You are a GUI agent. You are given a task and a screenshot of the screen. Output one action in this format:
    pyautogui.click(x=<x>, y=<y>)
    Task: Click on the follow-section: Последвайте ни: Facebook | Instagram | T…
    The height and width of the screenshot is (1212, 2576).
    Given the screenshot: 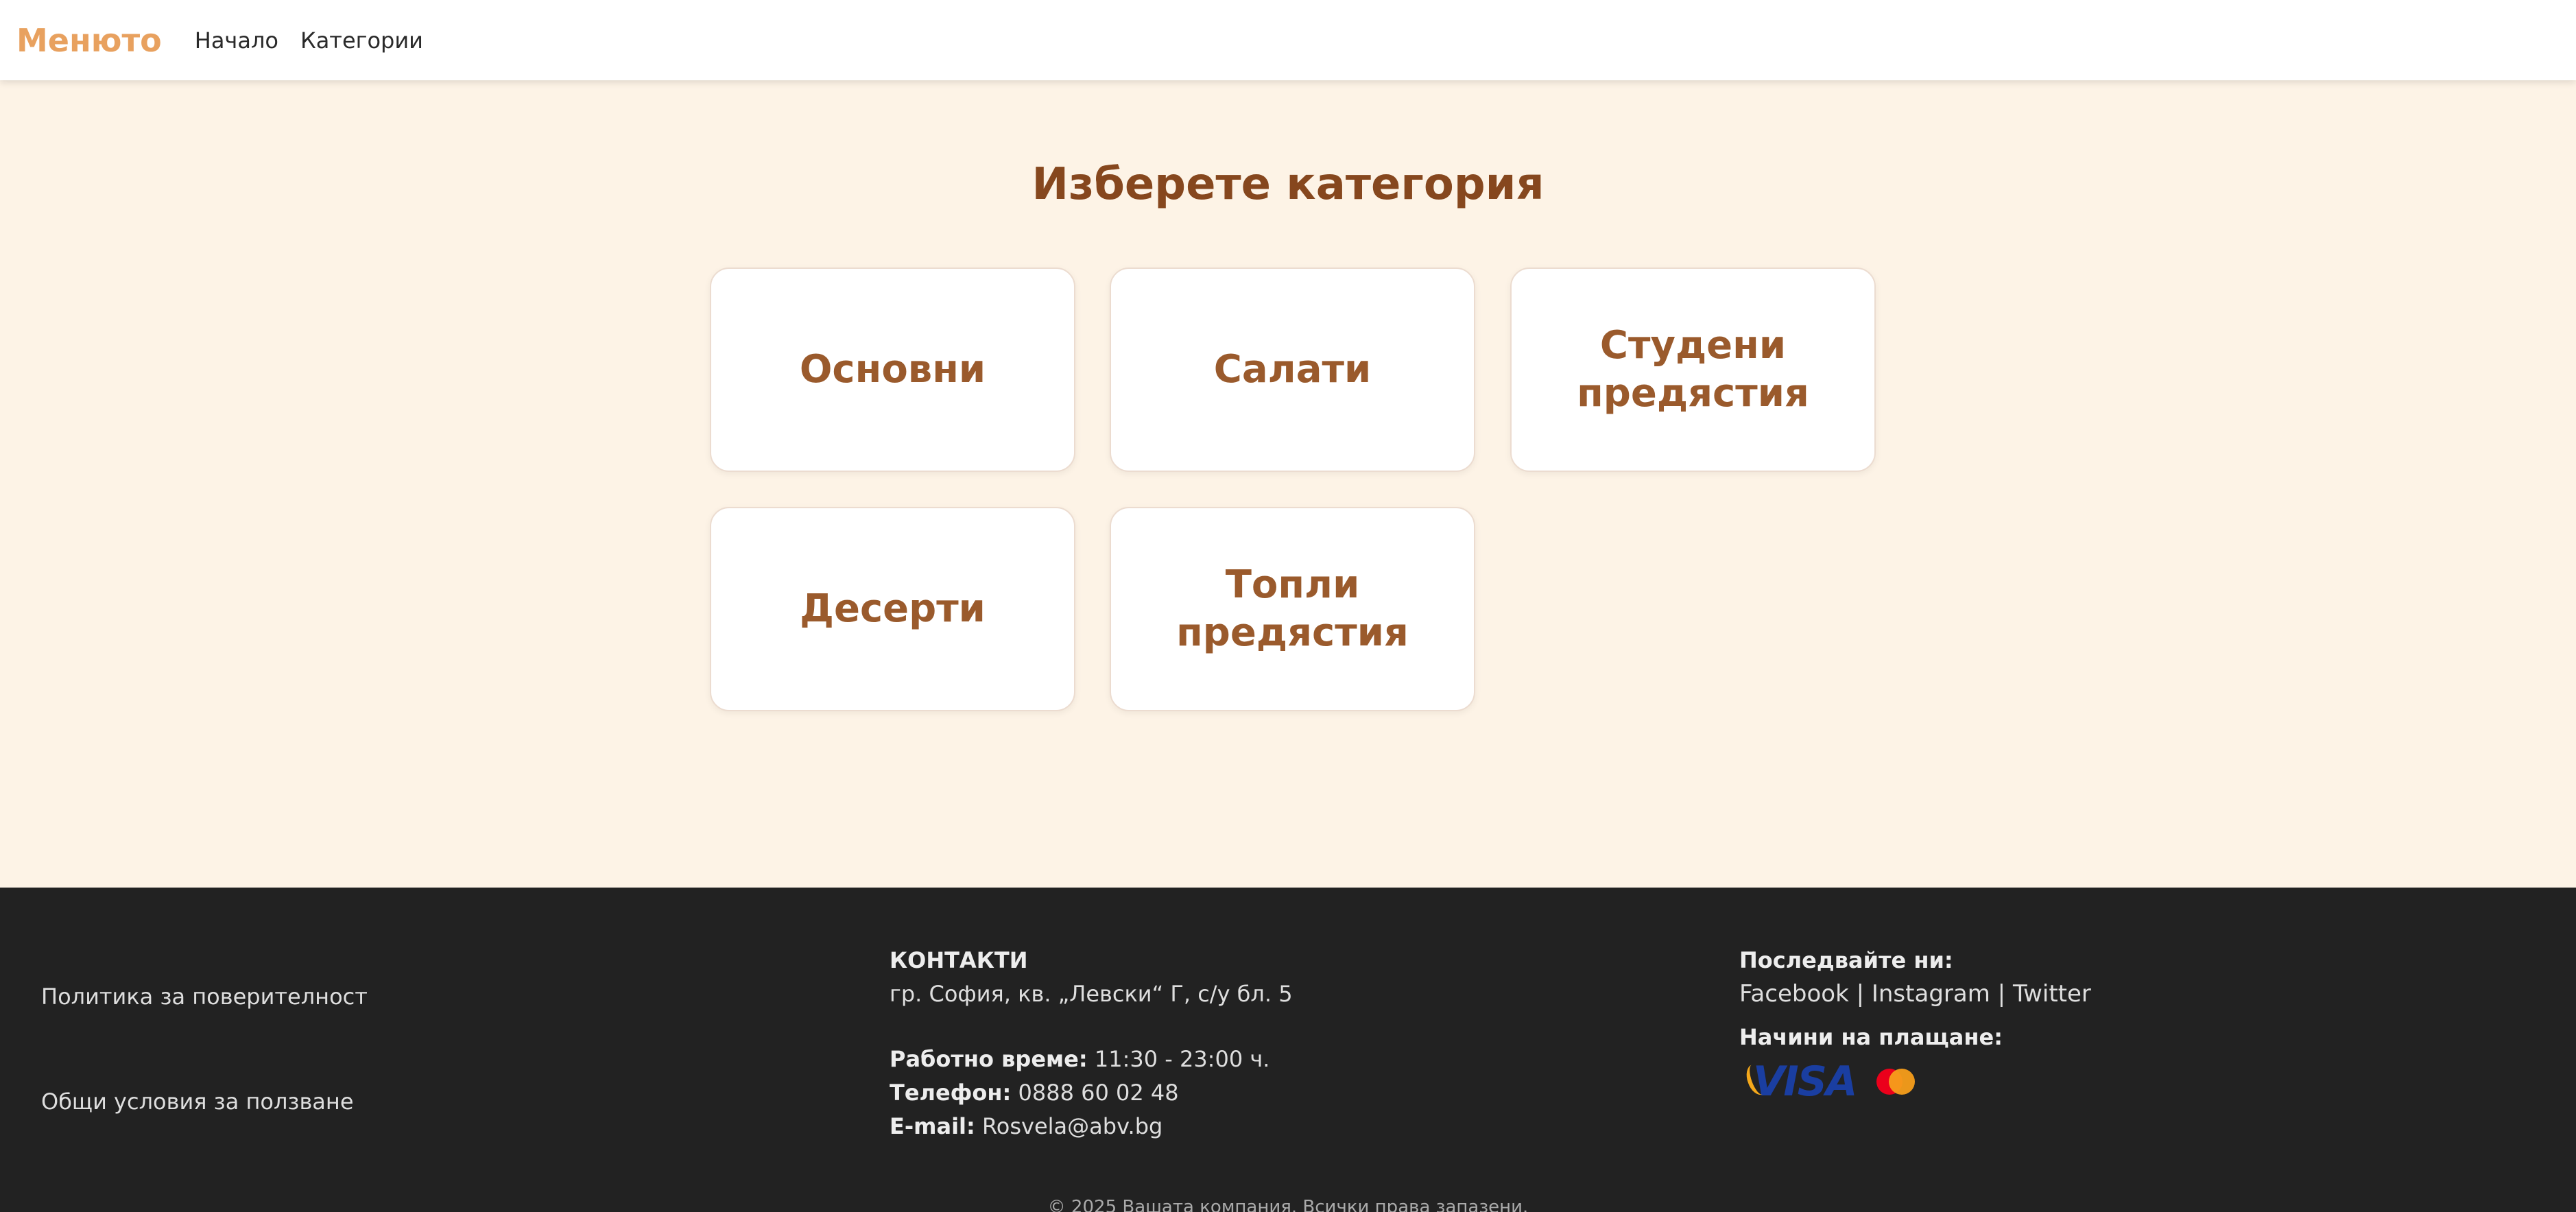 What is the action you would take?
    pyautogui.click(x=1915, y=1023)
    